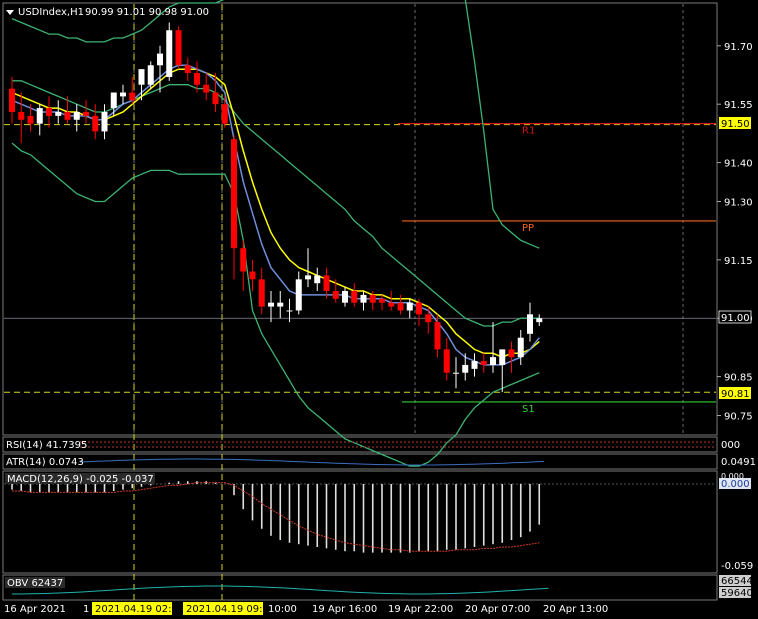 The height and width of the screenshot is (619, 758). What do you see at coordinates (528, 131) in the screenshot?
I see `pivot-label-r1: R1` at bounding box center [528, 131].